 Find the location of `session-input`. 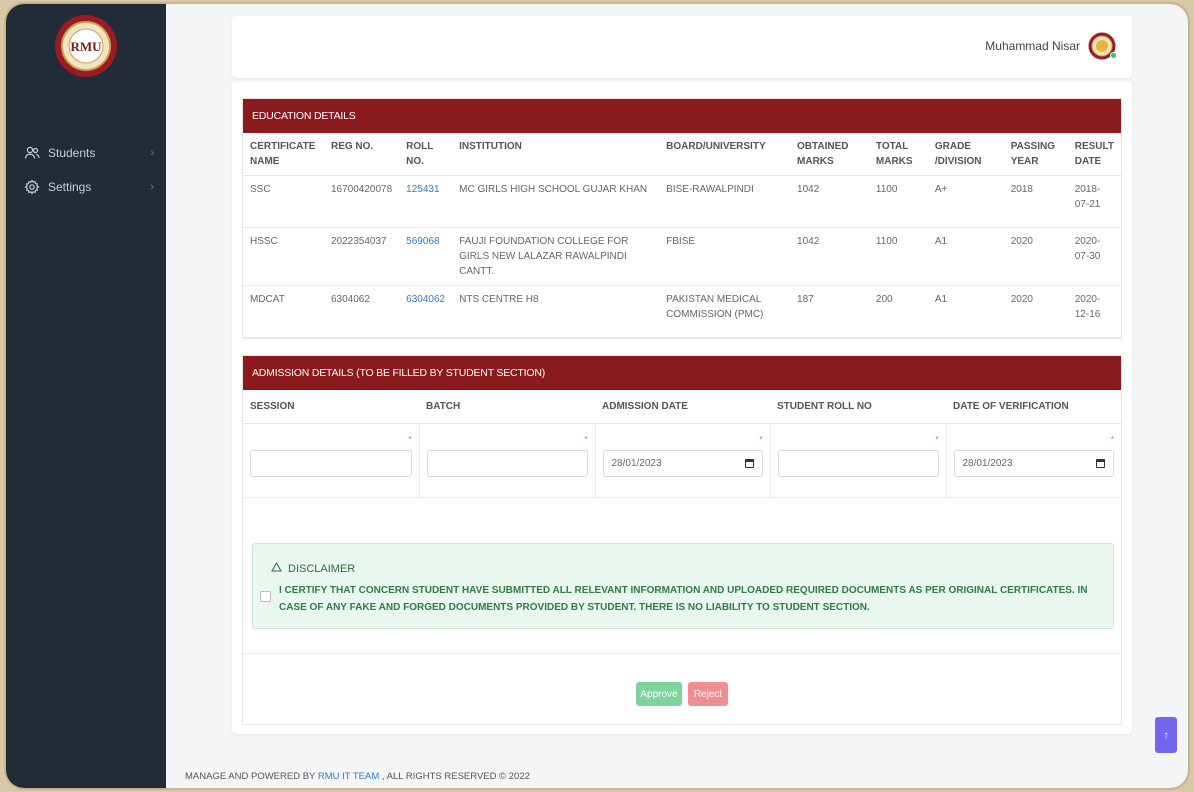

session-input is located at coordinates (331, 463).